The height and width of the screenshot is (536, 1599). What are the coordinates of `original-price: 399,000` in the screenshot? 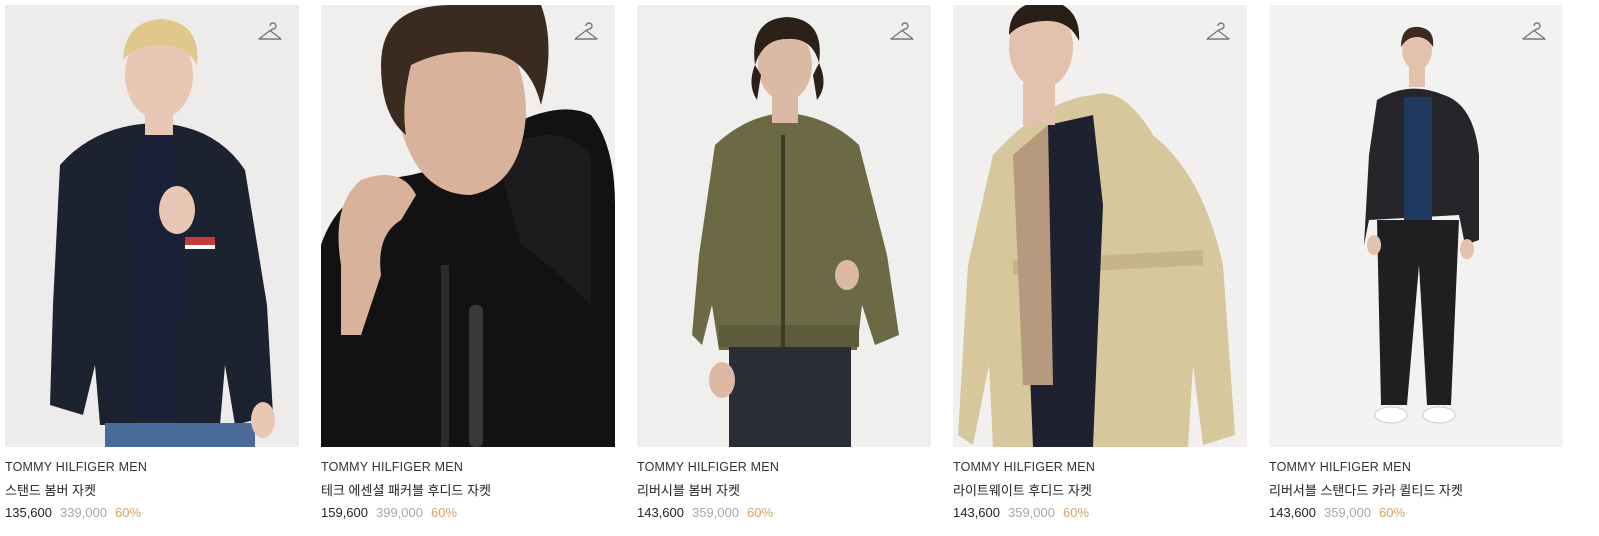 It's located at (399, 512).